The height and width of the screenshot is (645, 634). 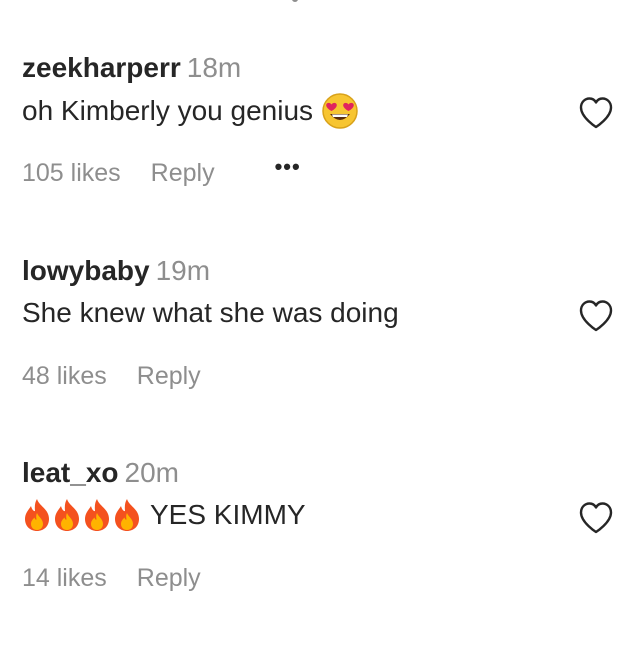 I want to click on comment-meta: lowybaby 19m, so click(x=116, y=271).